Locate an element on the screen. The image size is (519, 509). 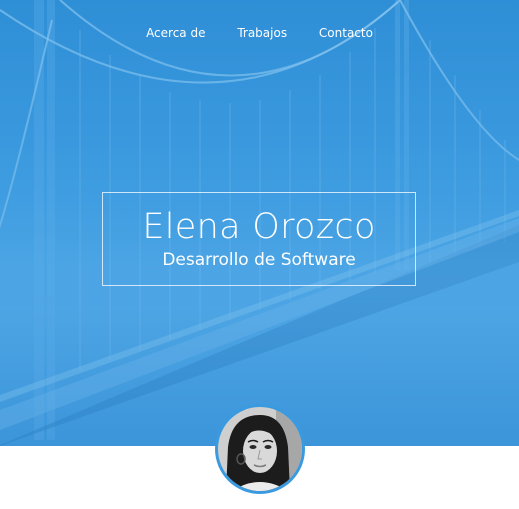
nav-item-contacto: Contacto is located at coordinates (346, 33).